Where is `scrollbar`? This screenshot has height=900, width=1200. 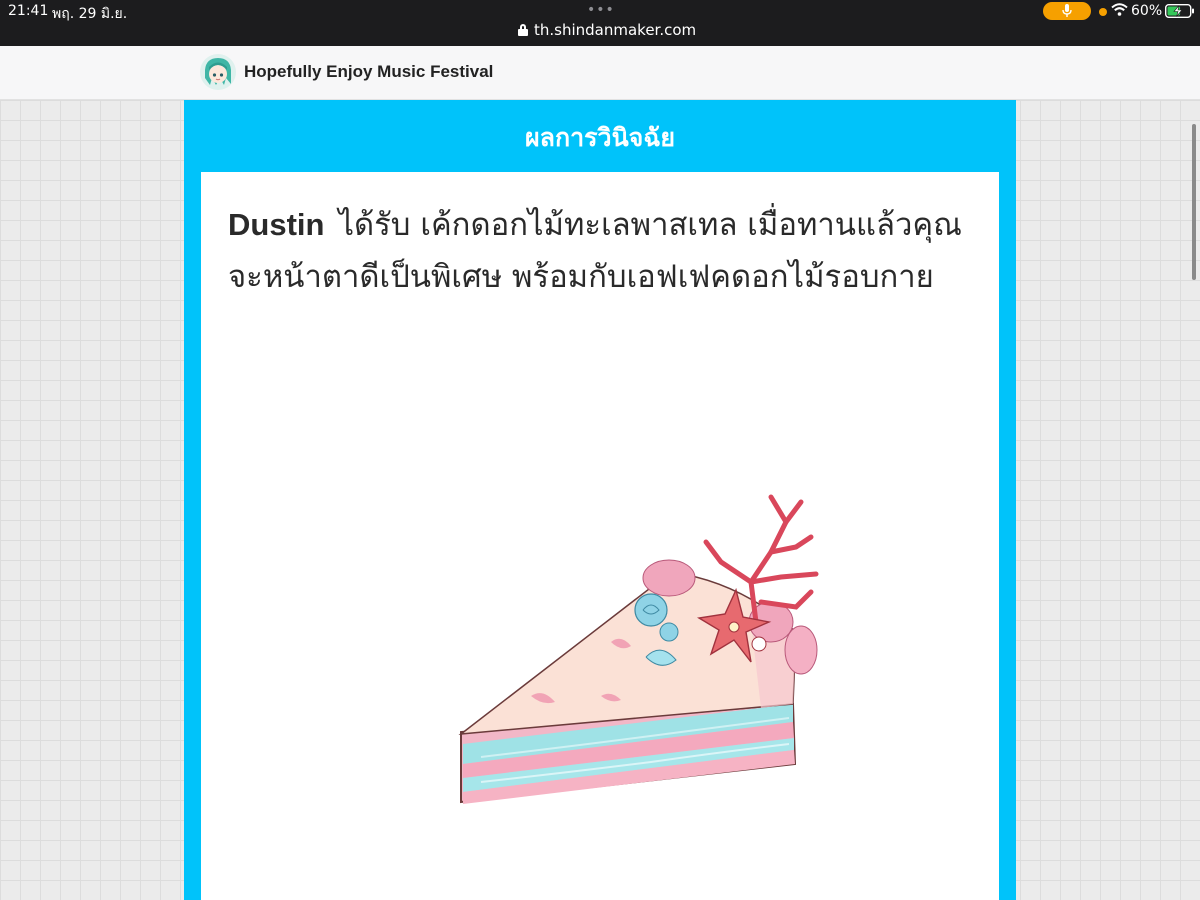 scrollbar is located at coordinates (1194, 202).